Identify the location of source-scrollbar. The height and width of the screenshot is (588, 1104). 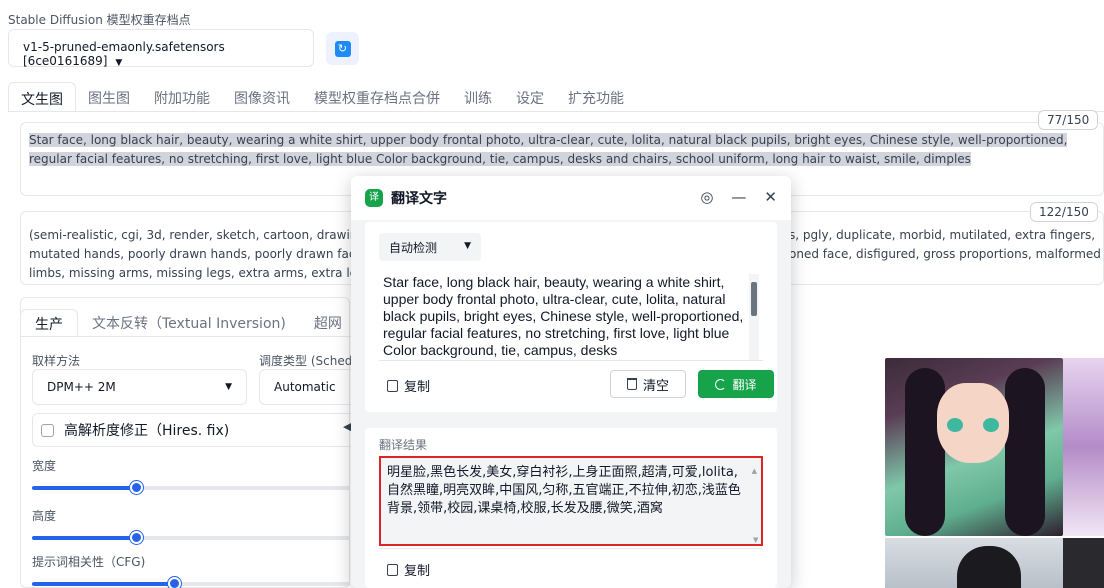
(754, 317).